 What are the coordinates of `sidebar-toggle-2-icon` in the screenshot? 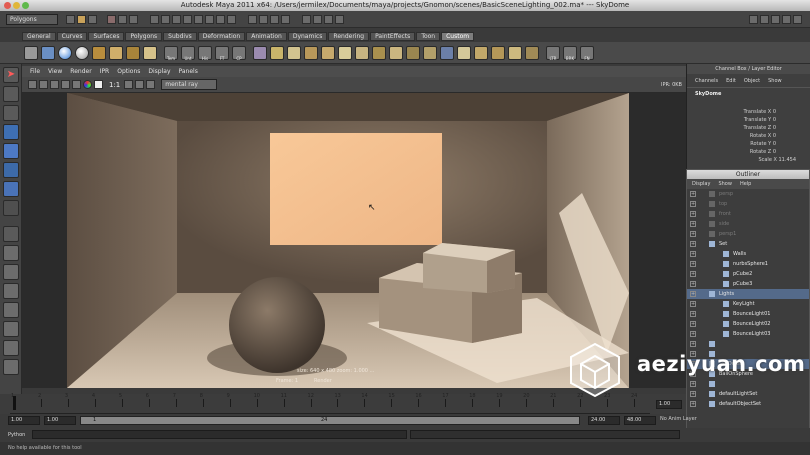 It's located at (764, 19).